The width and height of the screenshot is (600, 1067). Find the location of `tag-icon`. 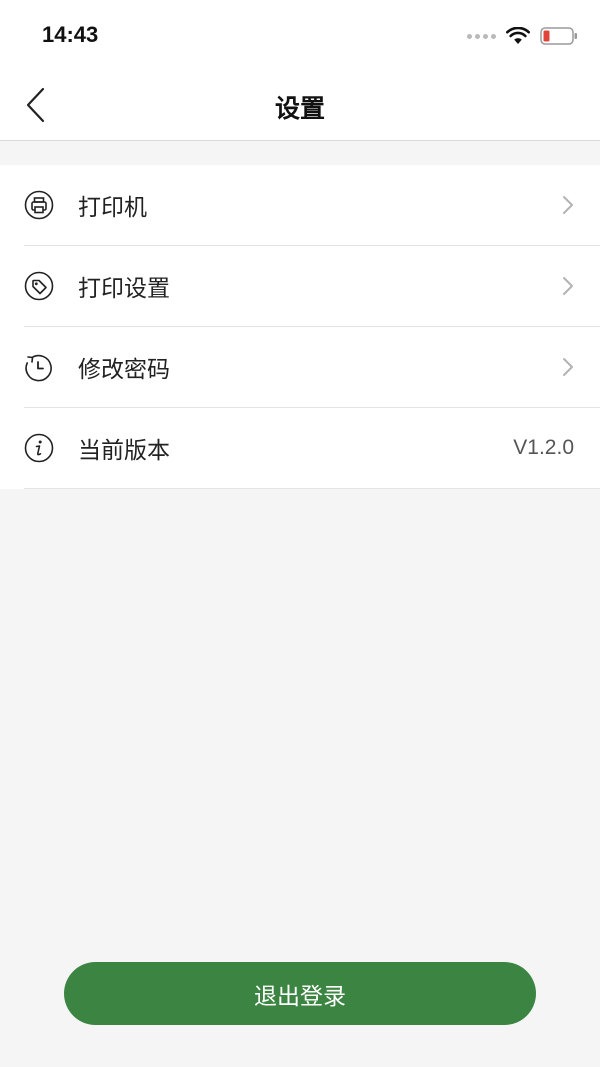

tag-icon is located at coordinates (39, 286).